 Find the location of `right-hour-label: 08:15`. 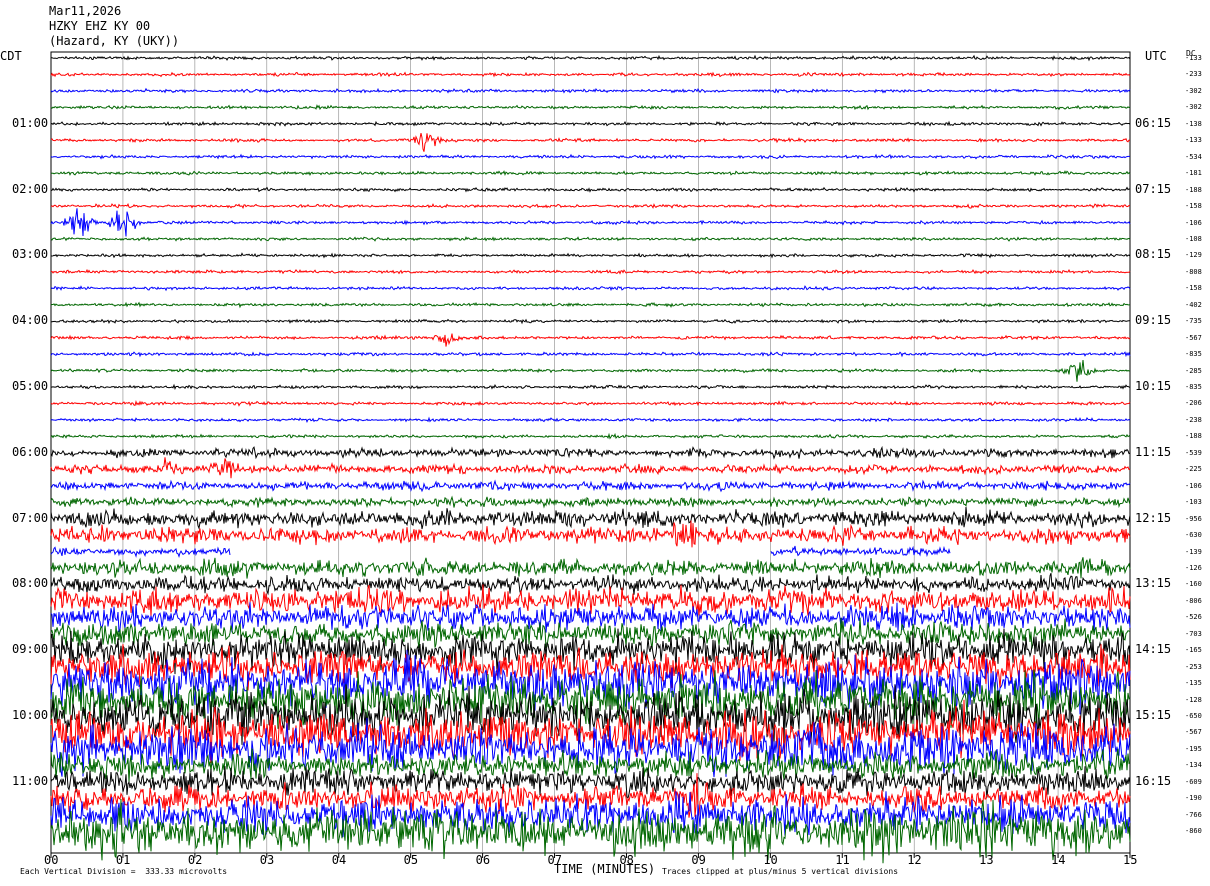

right-hour-label: 08:15 is located at coordinates (1153, 254).